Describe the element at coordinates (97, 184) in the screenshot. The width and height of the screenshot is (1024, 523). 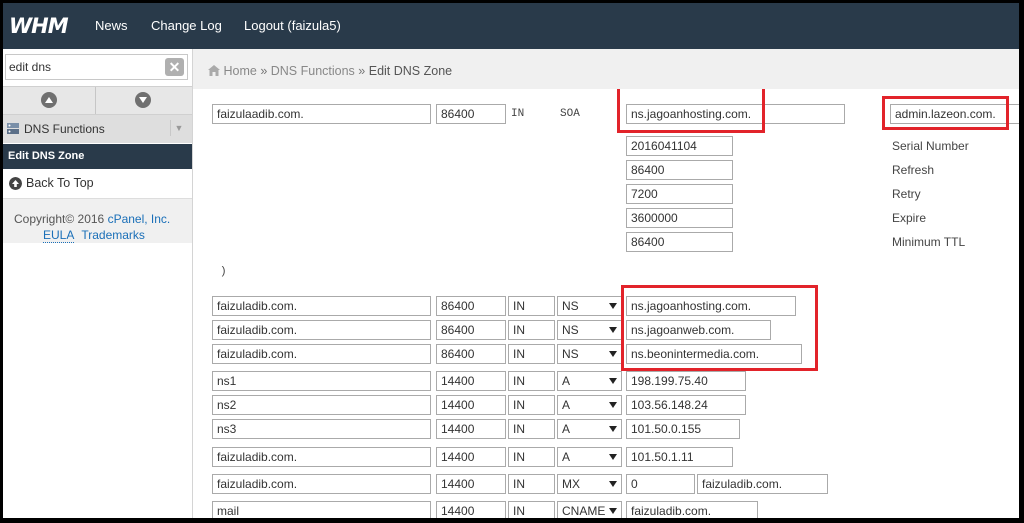
I see `back-to-top-link: Back To Top` at that location.